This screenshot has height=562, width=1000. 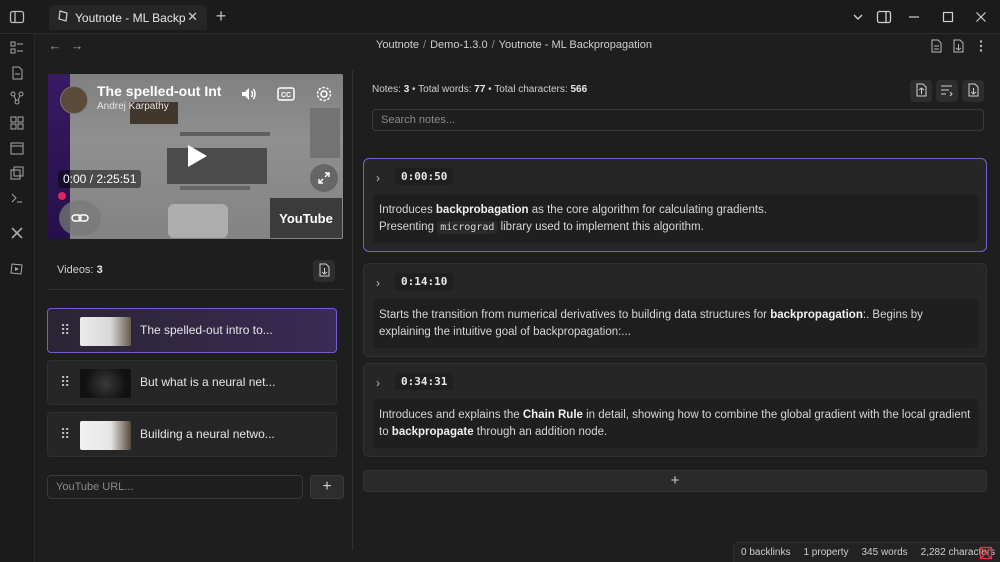 What do you see at coordinates (198, 221) in the screenshot?
I see `video-preview-inset` at bounding box center [198, 221].